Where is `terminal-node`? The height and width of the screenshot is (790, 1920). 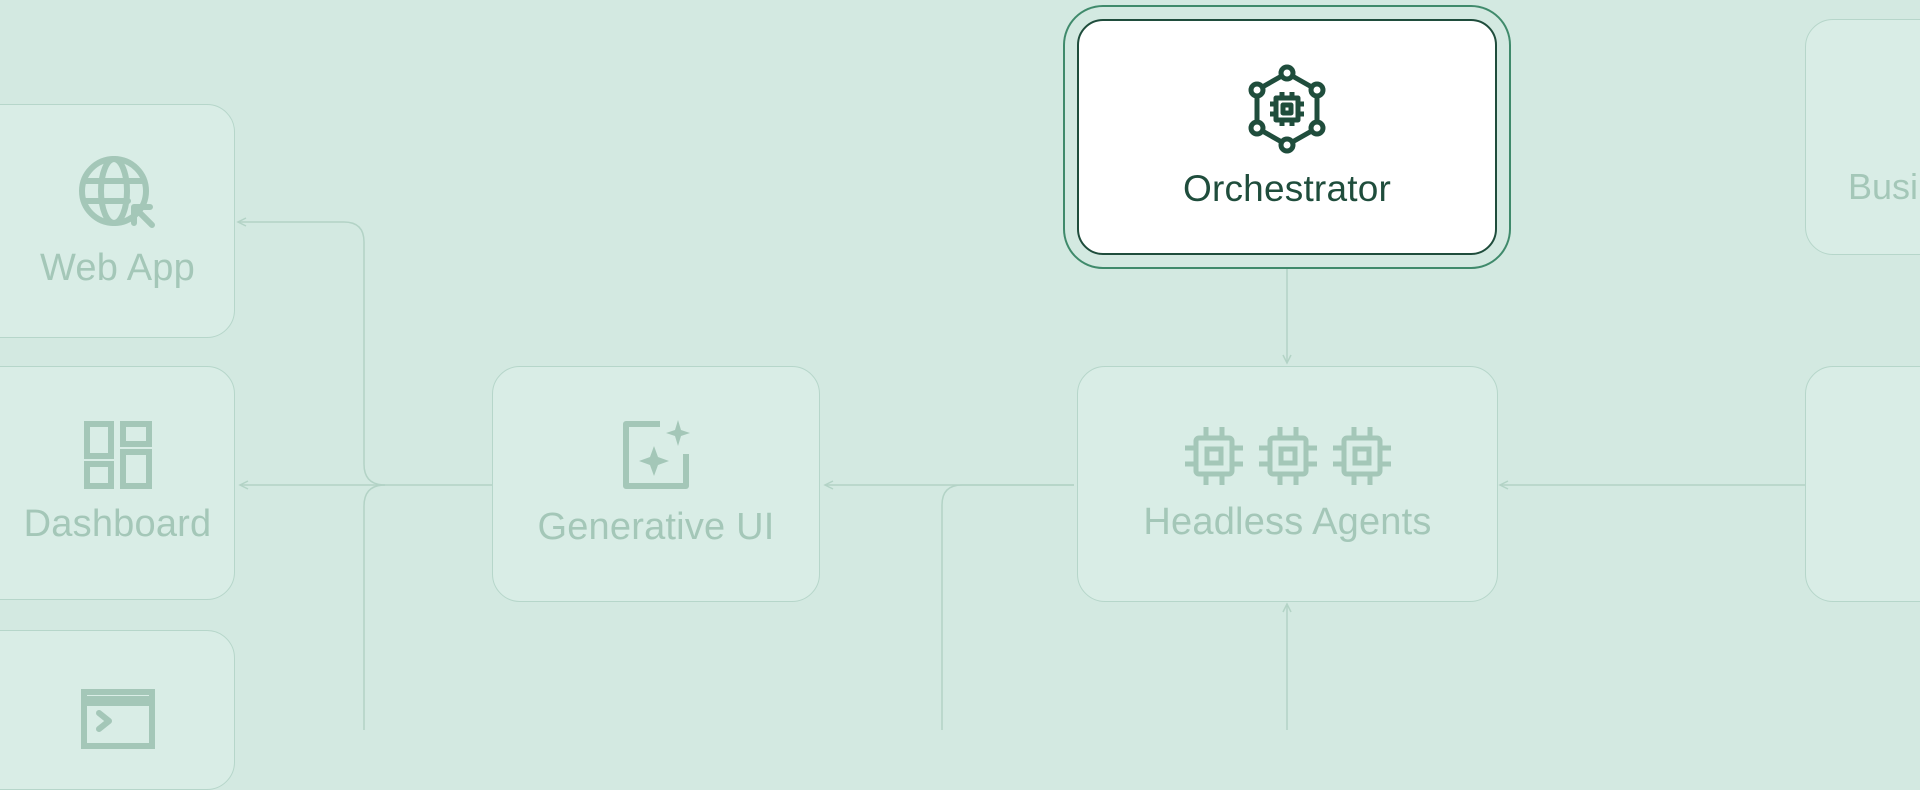 terminal-node is located at coordinates (117, 710).